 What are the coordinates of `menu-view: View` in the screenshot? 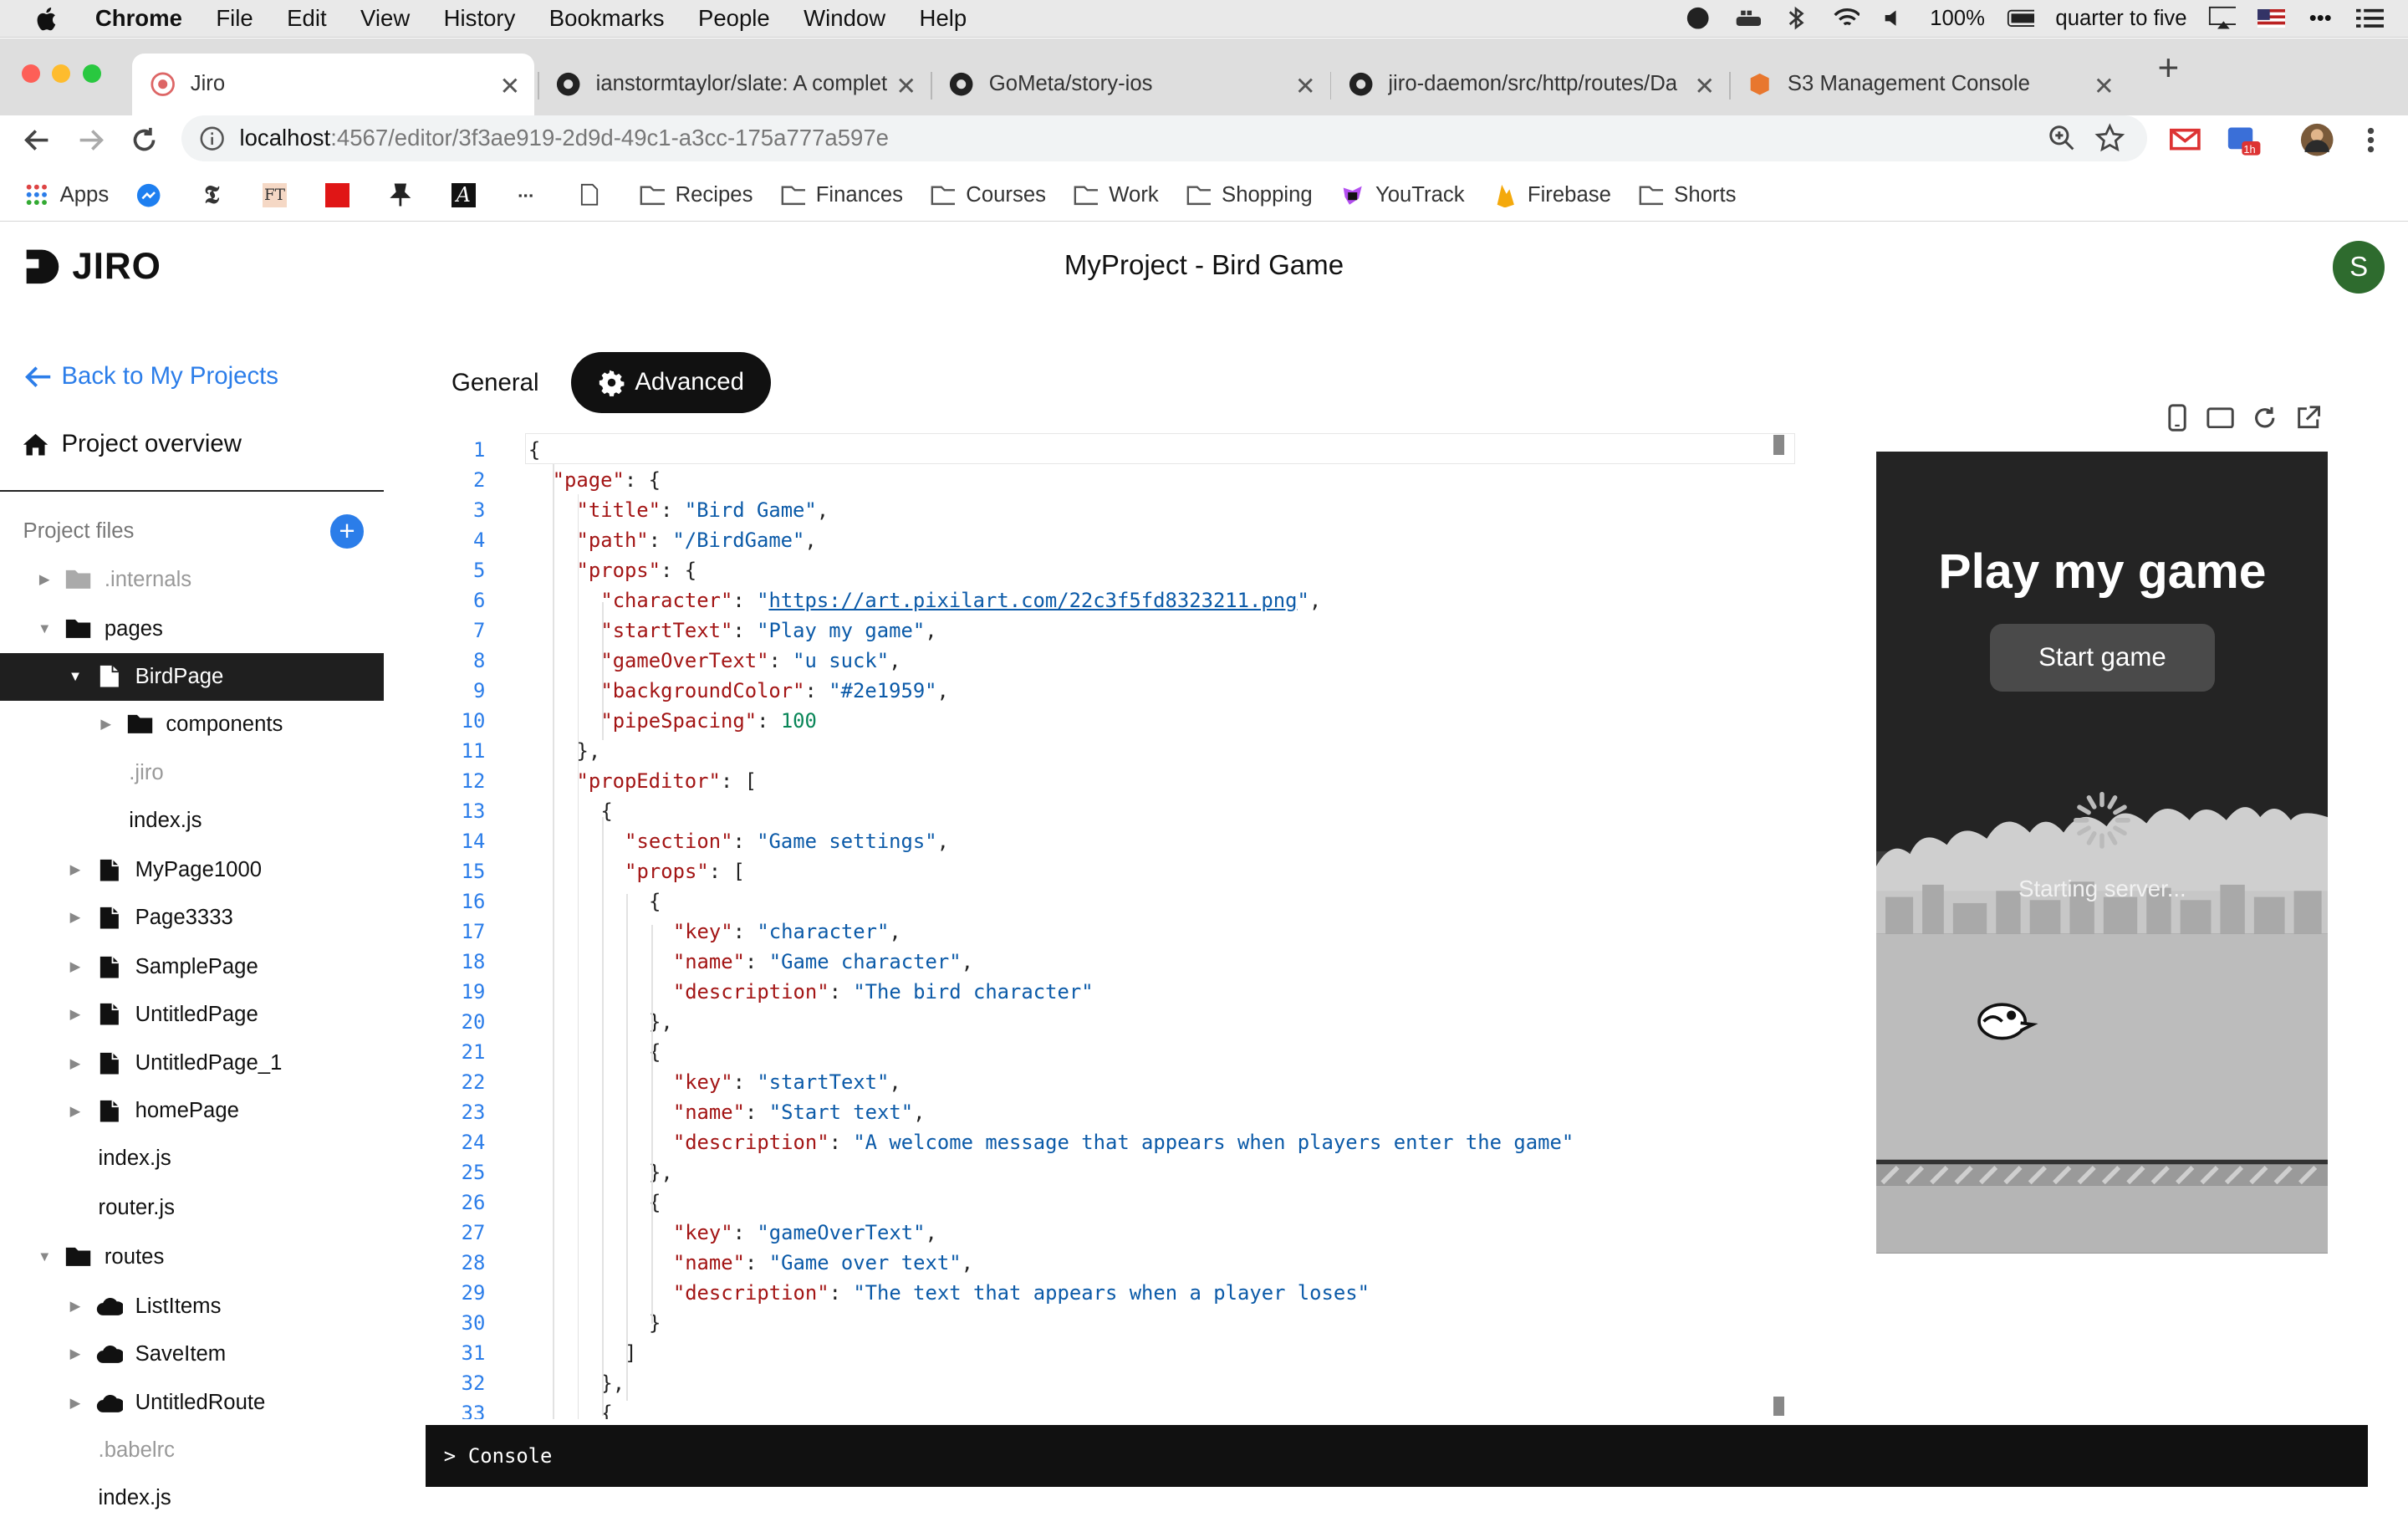 It's located at (385, 18).